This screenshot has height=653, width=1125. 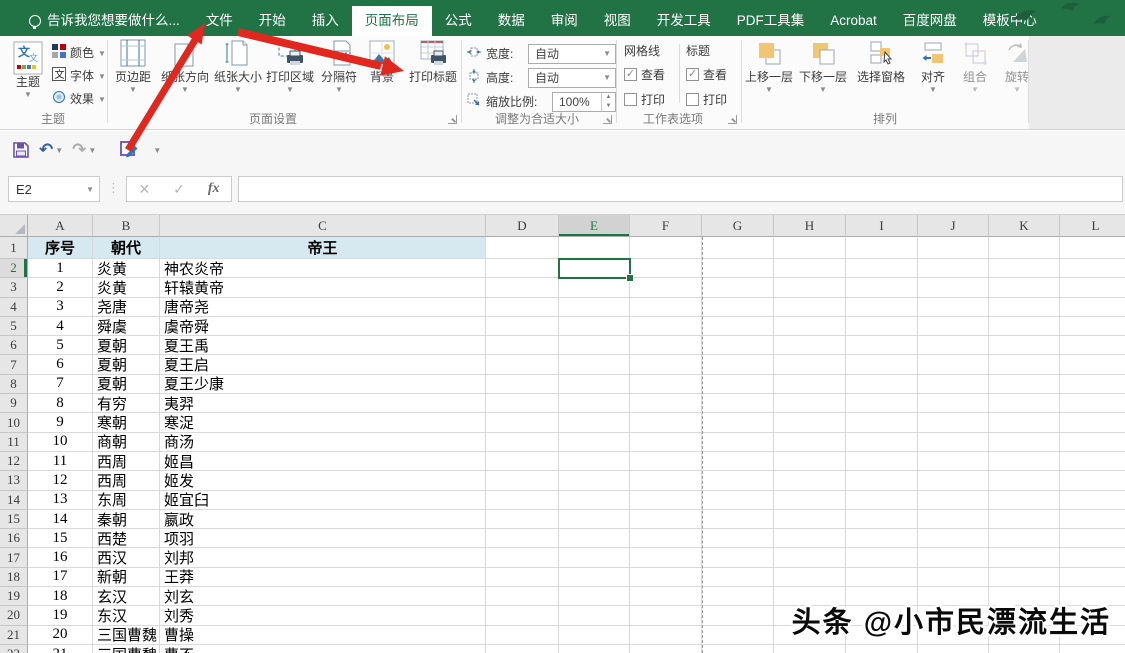 What do you see at coordinates (666, 384) in the screenshot?
I see `cell-F8` at bounding box center [666, 384].